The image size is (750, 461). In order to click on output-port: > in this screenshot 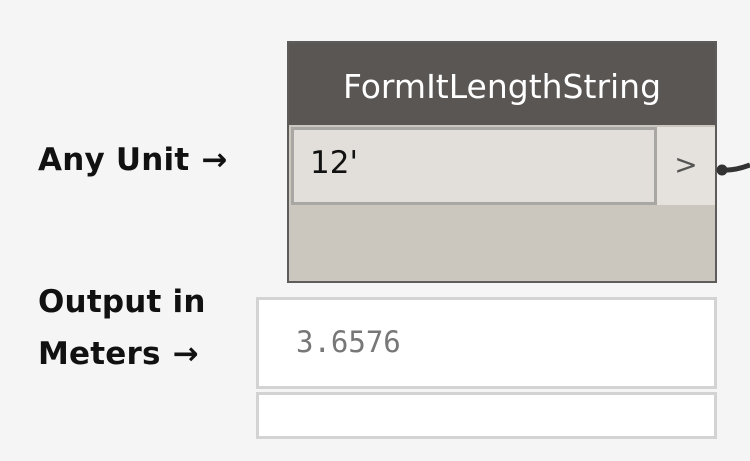, I will do `click(686, 166)`.